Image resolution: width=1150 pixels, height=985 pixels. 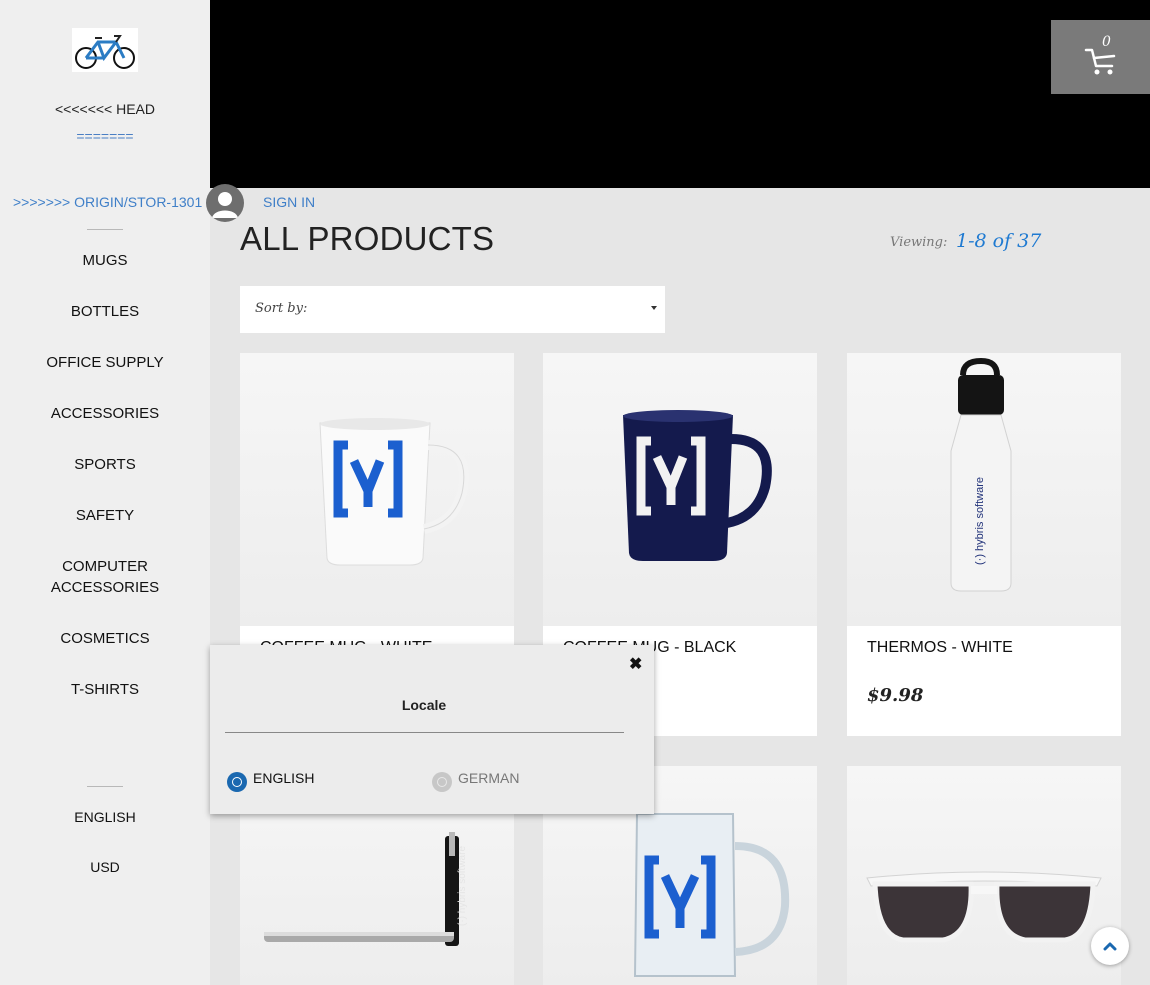 I want to click on locale-title: Locale, so click(x=424, y=705).